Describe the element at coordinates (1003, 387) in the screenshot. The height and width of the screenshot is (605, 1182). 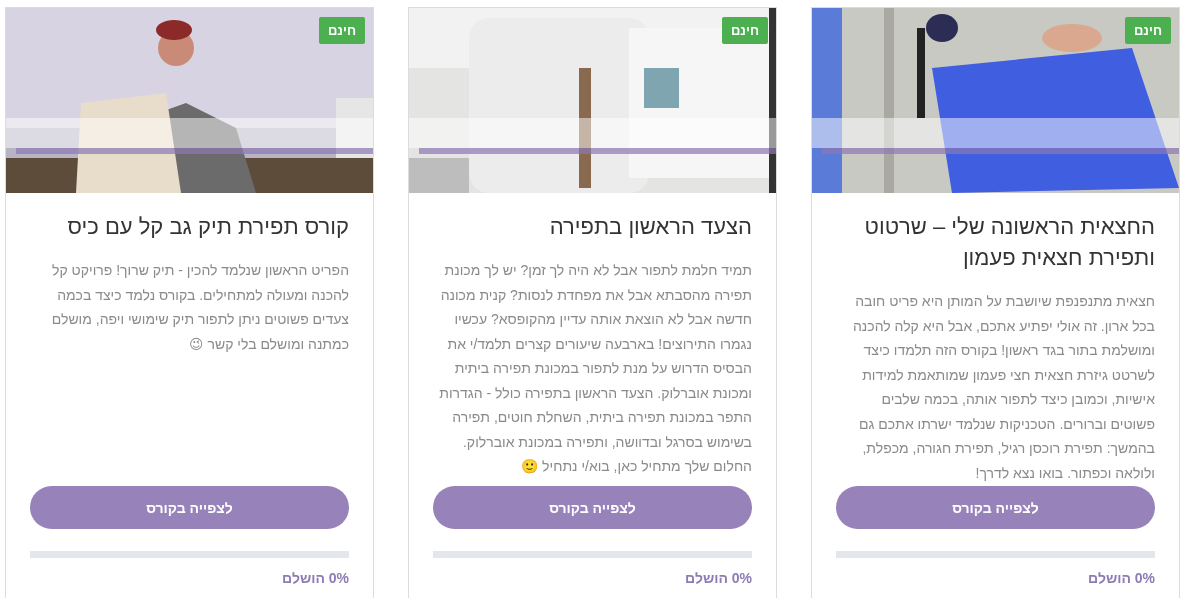
I see `course-description: חצאית מתנפנפת שיושבת על המותן היא פריט חובה בכל ארון. זה אולי יפתיע אתכם, אבל היא קלה להכנה ומושלמת בתור בגד ראשון! בקורס הזה תלמדו כיצד לשרטט גיזרת חצאית חצי פעמון שמותאמת למידות אישיות, וכמובן כיצד לתפור אותה, בכמה שלבים פשוטים וברורים. הטכניקות שנלמד ישרתו אתכם גם בהמשך: תפירת רוכסן רגיל, תפירת חגורה, מכפלת, ולולאה וכפתור. בואו נצא לדרך!` at that location.